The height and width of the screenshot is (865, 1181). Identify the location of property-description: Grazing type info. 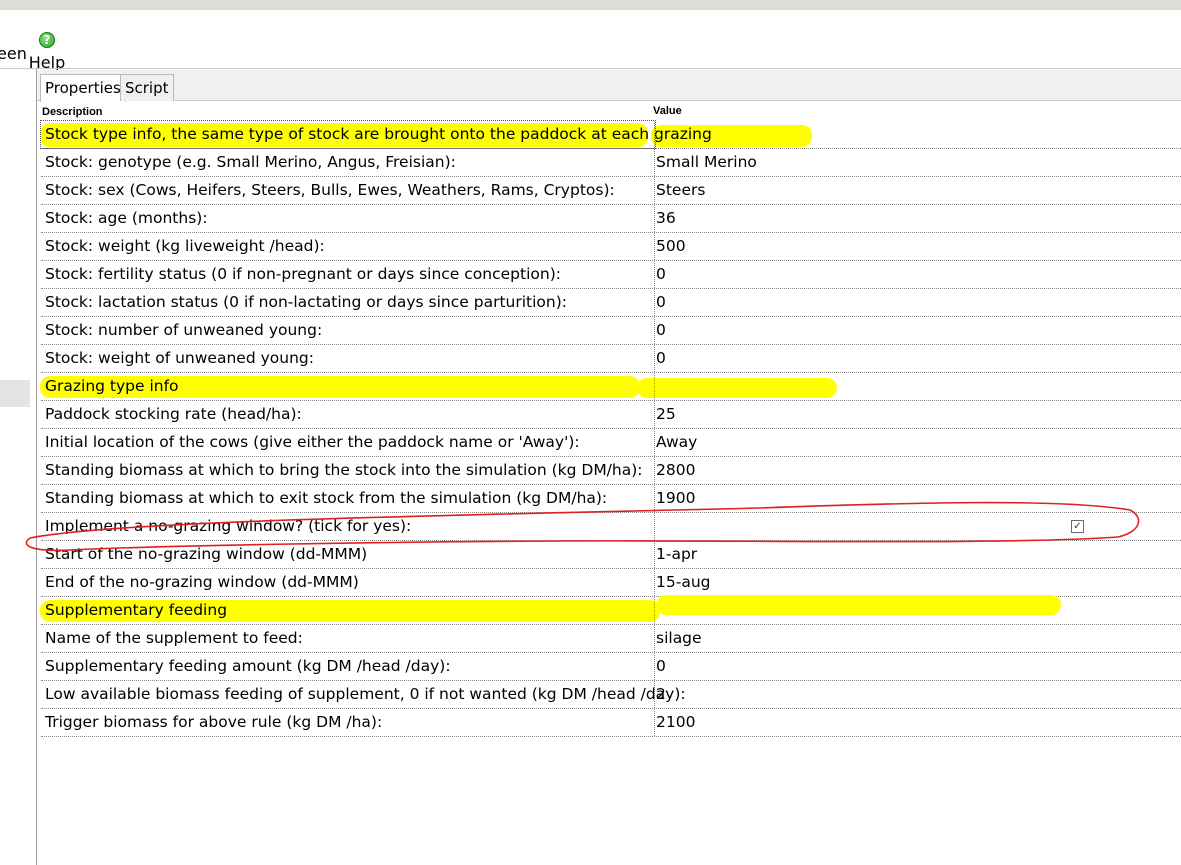
(348, 386).